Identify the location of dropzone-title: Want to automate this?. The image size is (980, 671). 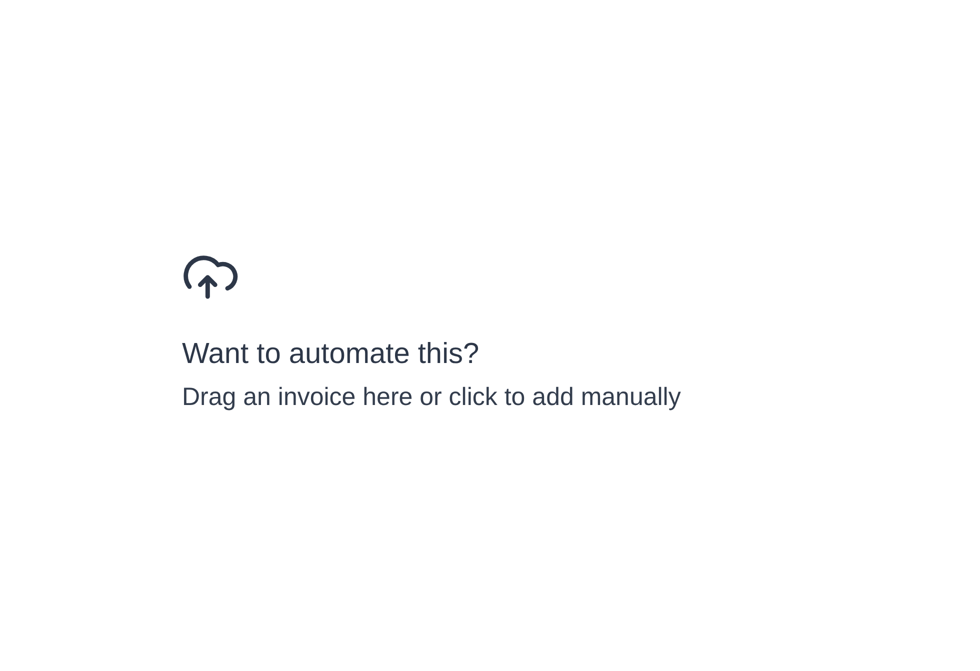
(331, 354).